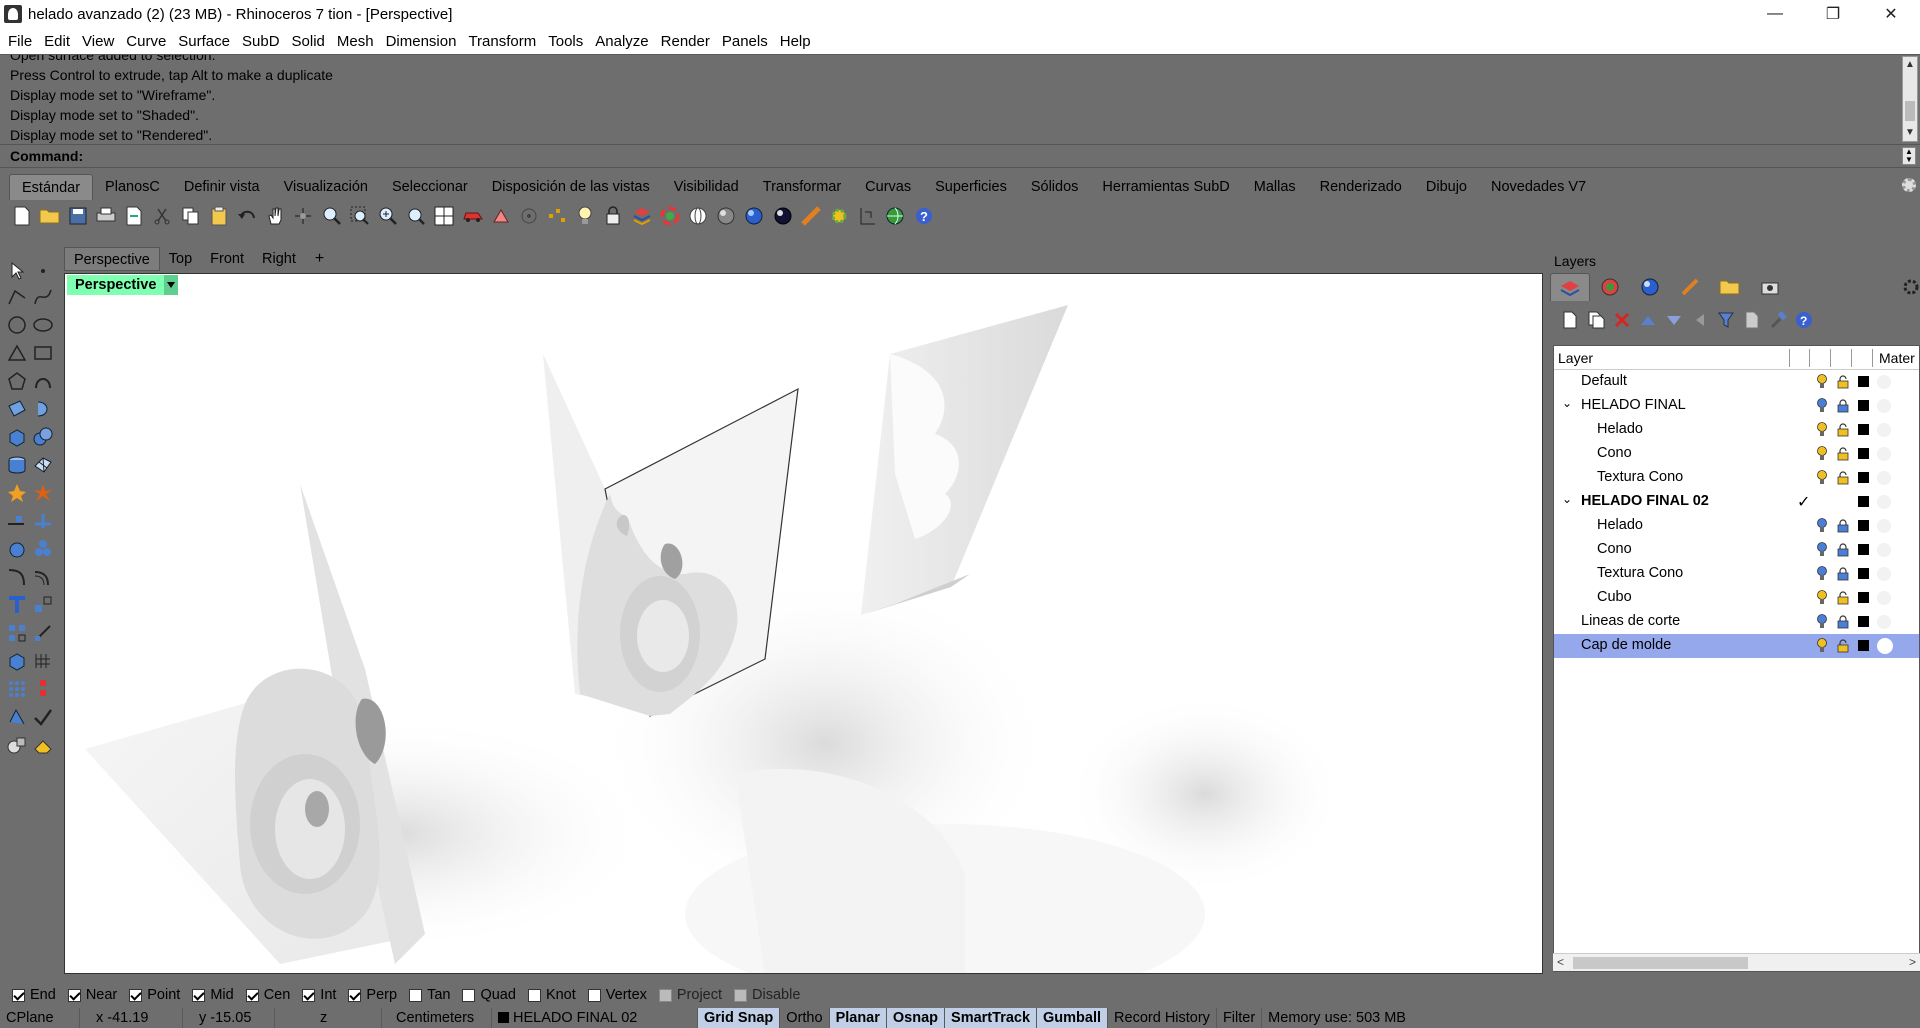  Describe the element at coordinates (565, 41) in the screenshot. I see `menu-tools: Tools` at that location.